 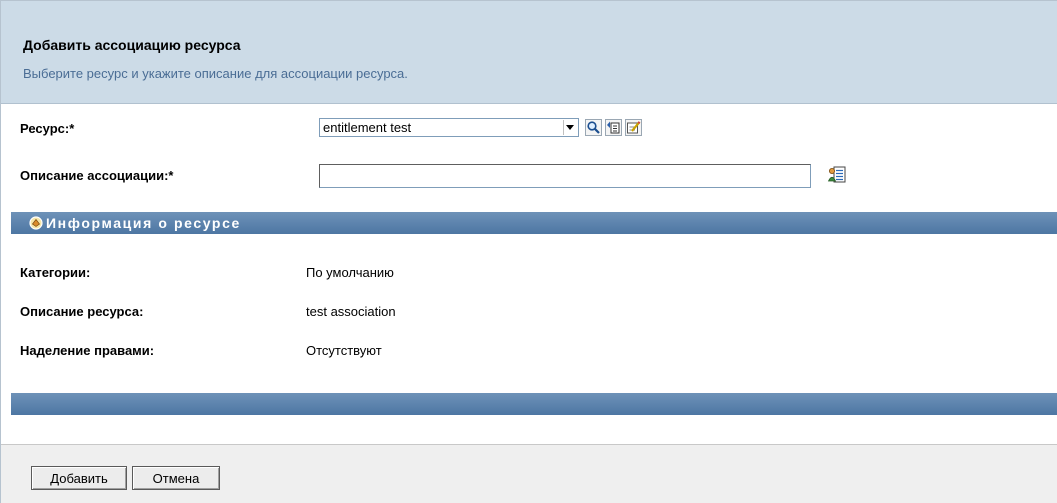 What do you see at coordinates (350, 272) in the screenshot?
I see `categories-value: По умолчанию` at bounding box center [350, 272].